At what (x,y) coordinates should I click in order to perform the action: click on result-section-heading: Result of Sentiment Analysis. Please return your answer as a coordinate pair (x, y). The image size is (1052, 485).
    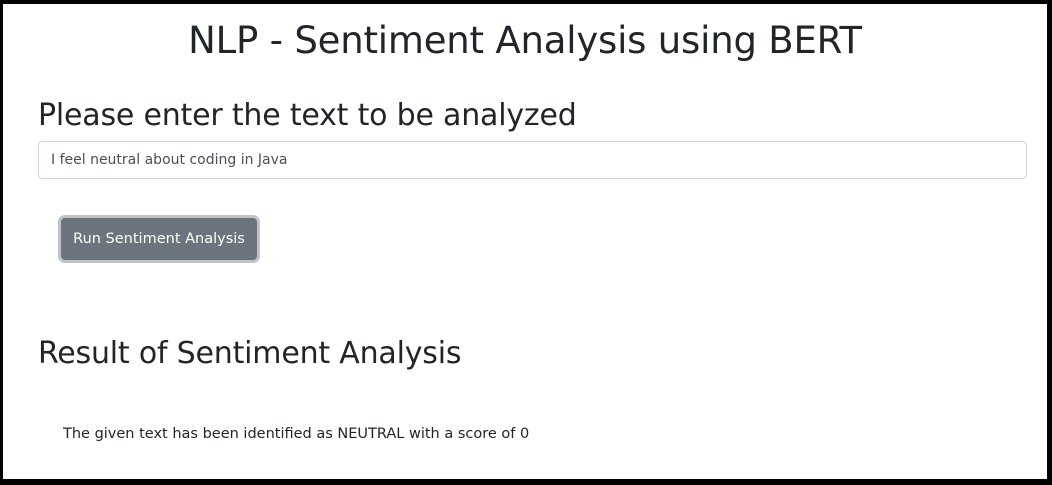
    Looking at the image, I should click on (250, 353).